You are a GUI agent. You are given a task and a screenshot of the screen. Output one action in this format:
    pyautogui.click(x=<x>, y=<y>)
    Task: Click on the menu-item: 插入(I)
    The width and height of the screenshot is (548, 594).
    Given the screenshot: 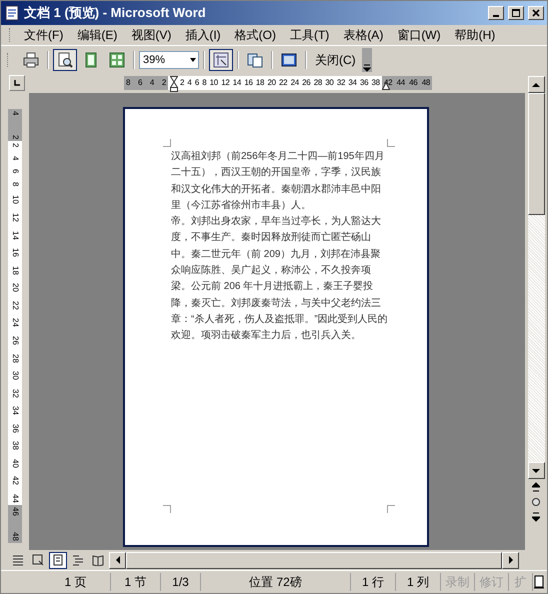 What is the action you would take?
    pyautogui.click(x=205, y=35)
    